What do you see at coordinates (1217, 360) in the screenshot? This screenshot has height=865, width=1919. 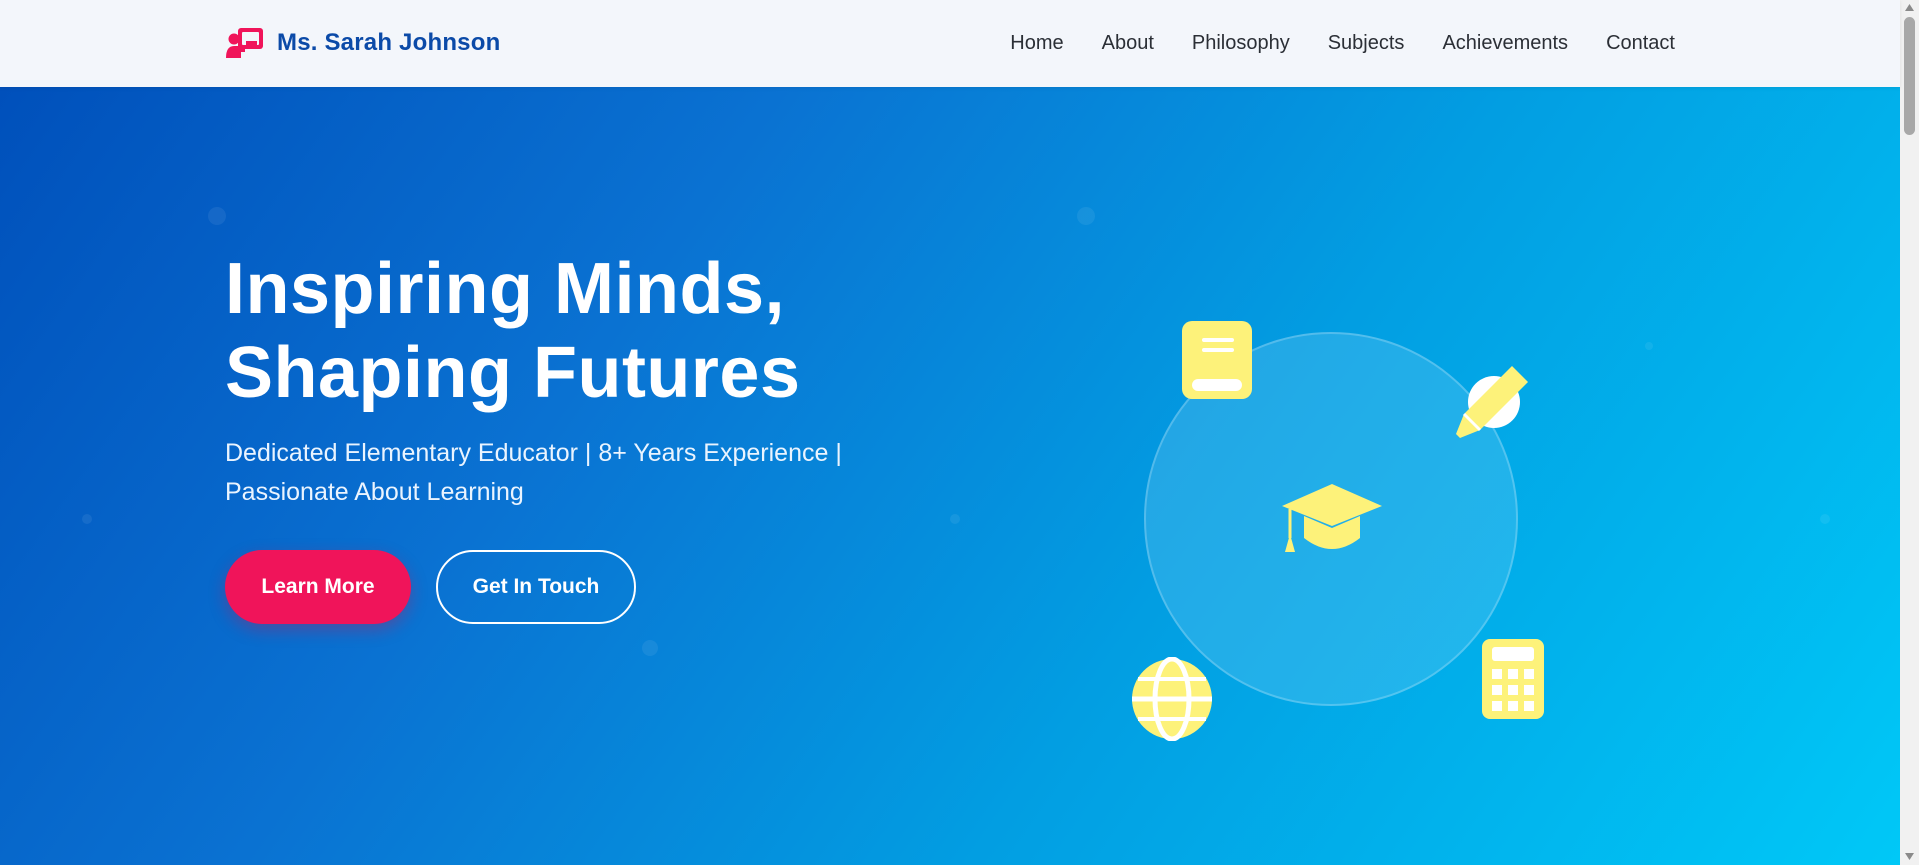 I see `book-icon` at bounding box center [1217, 360].